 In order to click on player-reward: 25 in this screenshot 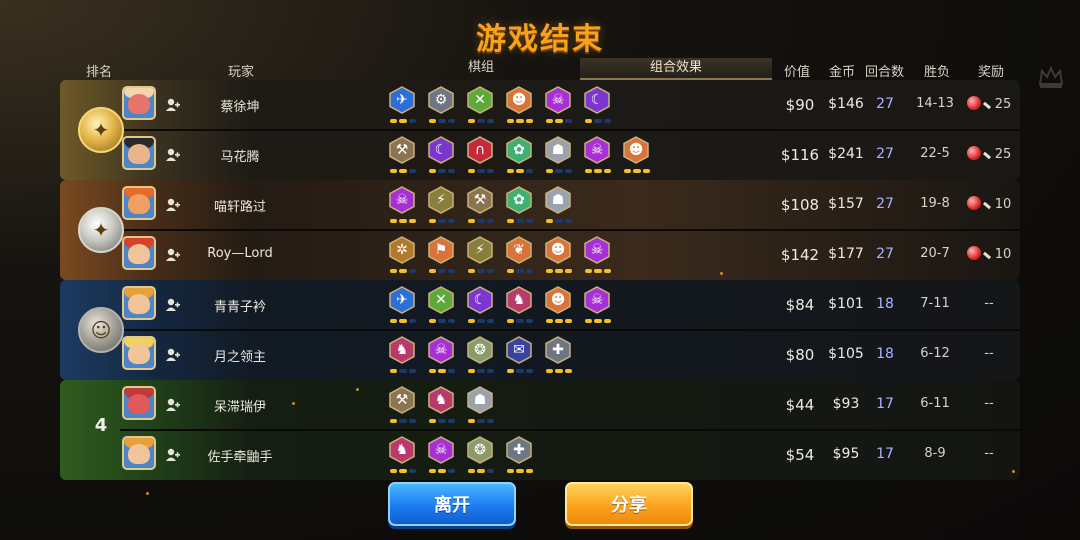, I will do `click(989, 154)`.